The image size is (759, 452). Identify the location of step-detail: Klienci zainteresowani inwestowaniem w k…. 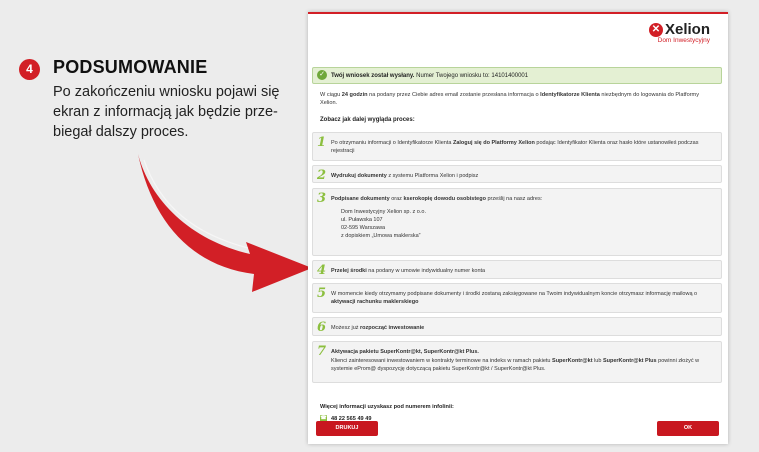
(523, 365).